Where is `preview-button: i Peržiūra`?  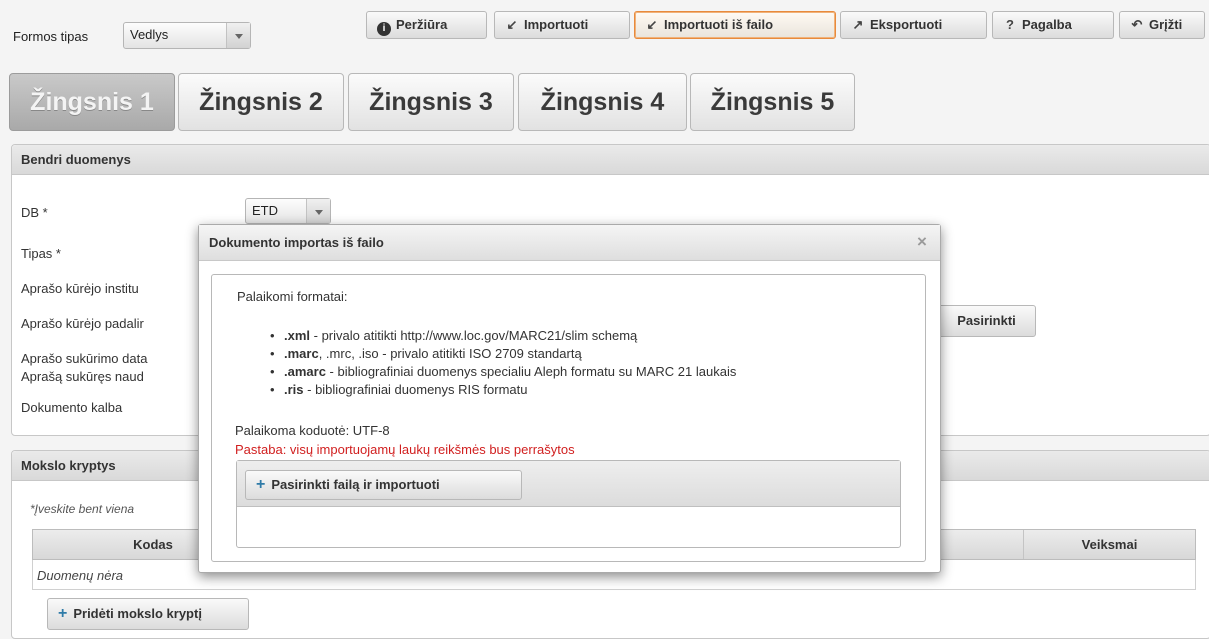
preview-button: i Peržiūra is located at coordinates (426, 25).